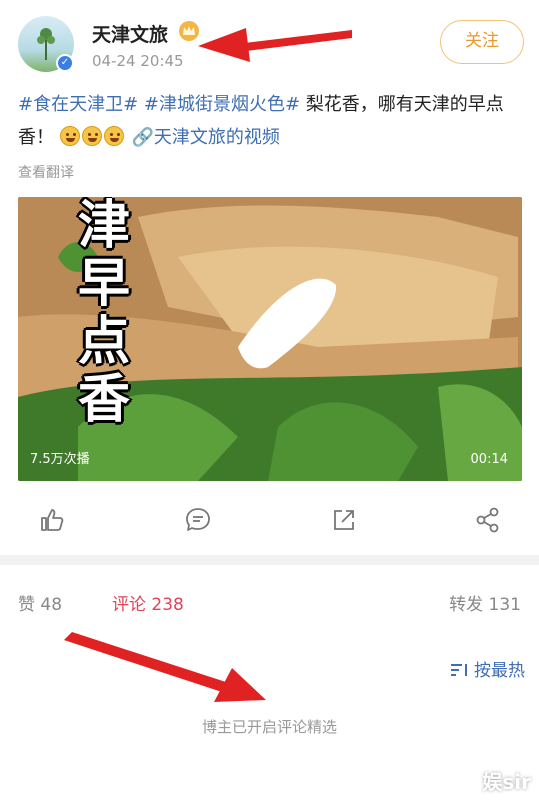 The image size is (539, 801). I want to click on video-duration: 00:14, so click(489, 459).